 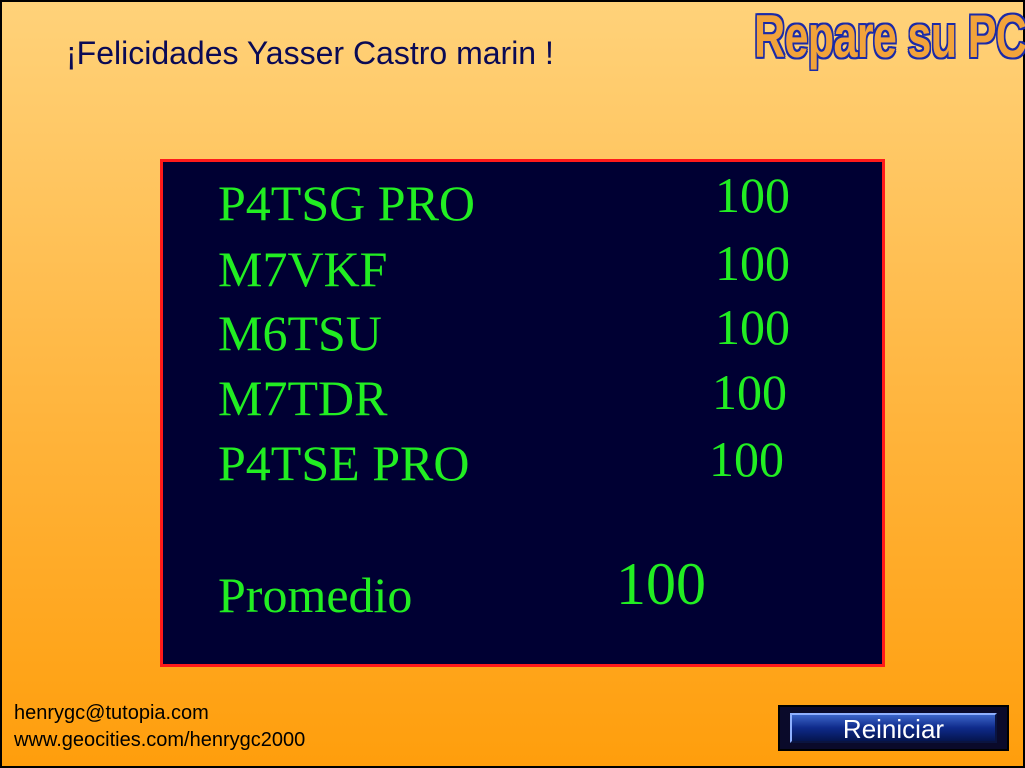 I want to click on result-score-m7vkf: 100, so click(x=752, y=263).